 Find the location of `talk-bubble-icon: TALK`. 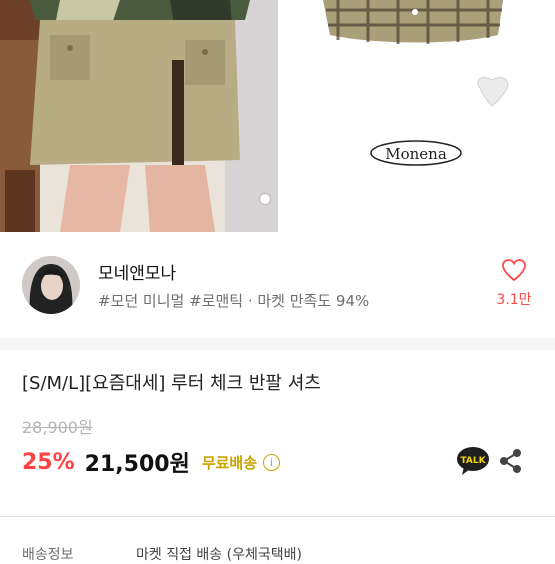

talk-bubble-icon: TALK is located at coordinates (473, 461).